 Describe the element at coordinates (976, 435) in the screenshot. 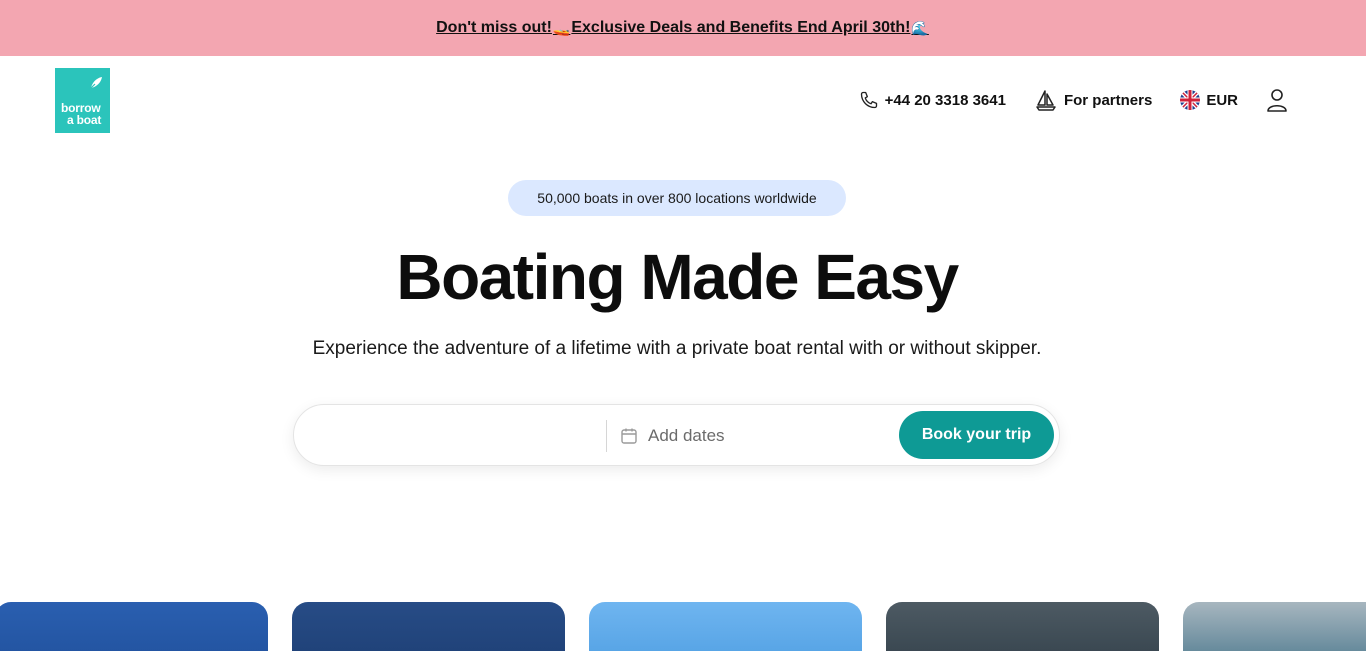

I see `book-trip-button: Book your trip` at that location.